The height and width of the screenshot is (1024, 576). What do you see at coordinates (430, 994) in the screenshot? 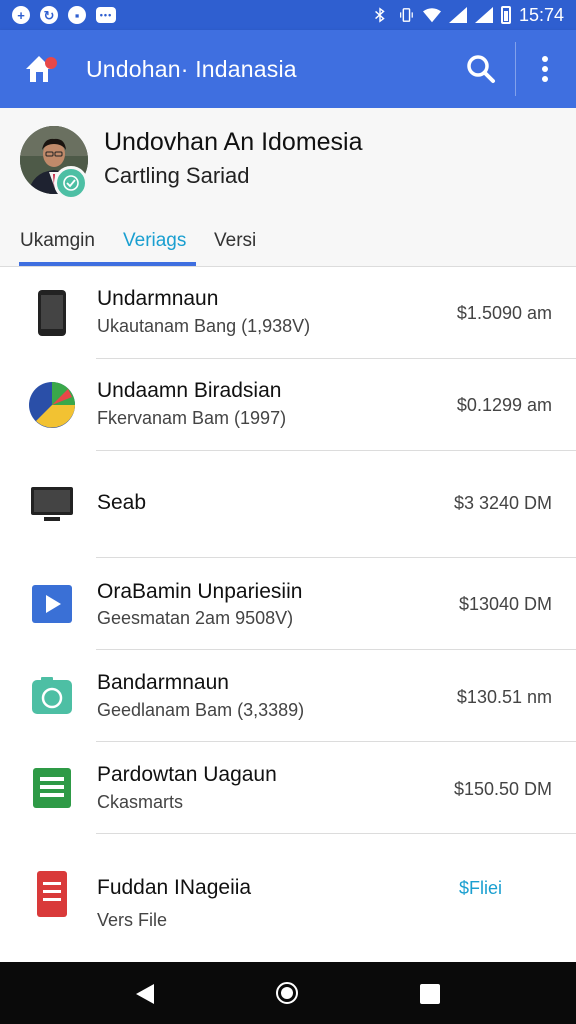
I see `recent-apps-icon` at bounding box center [430, 994].